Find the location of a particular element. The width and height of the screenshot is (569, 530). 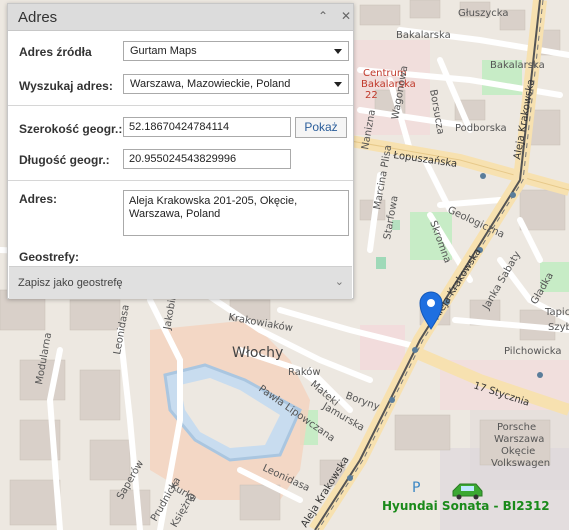

address-label: Adres: is located at coordinates (38, 199).